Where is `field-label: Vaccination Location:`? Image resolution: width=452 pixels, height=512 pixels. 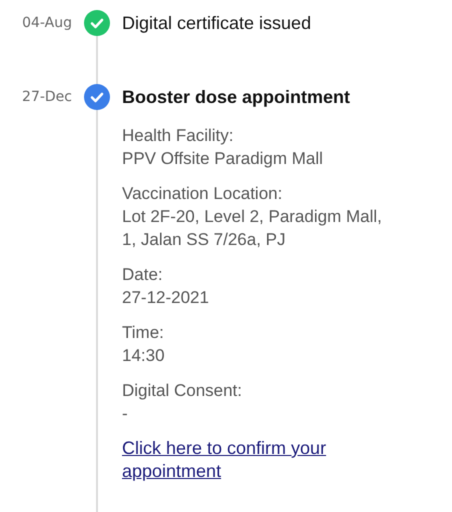 field-label: Vaccination Location: is located at coordinates (203, 194).